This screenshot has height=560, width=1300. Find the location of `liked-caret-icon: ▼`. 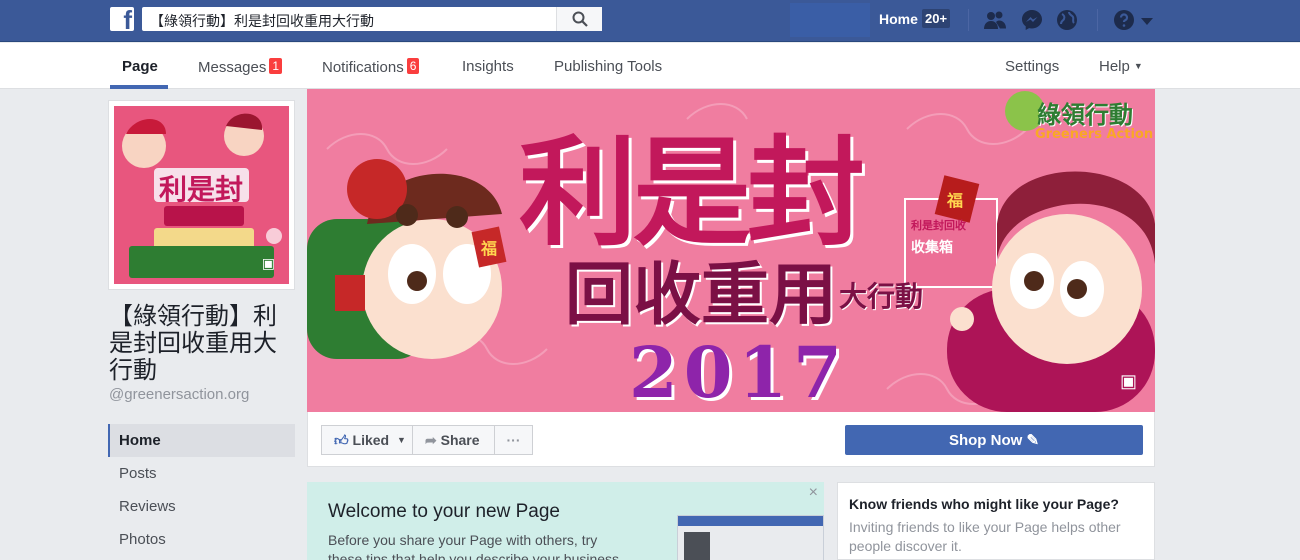

liked-caret-icon: ▼ is located at coordinates (401, 440).